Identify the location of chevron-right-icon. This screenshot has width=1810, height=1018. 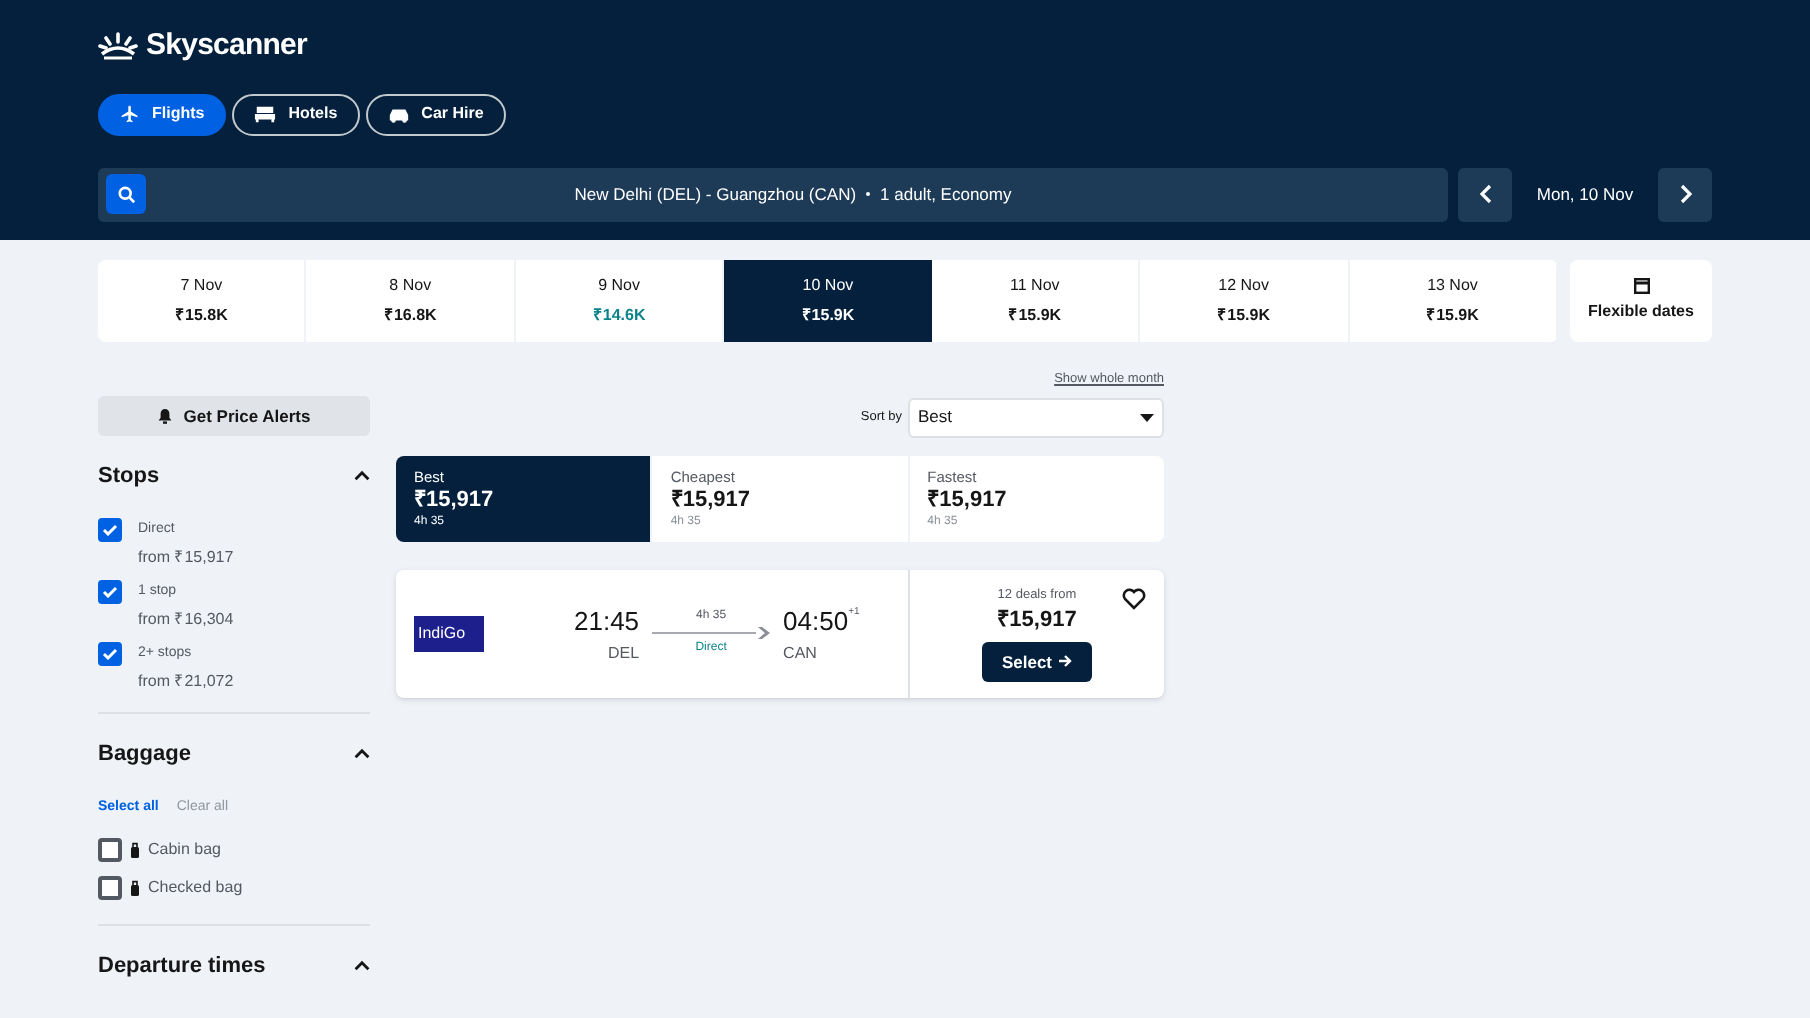
(1685, 194).